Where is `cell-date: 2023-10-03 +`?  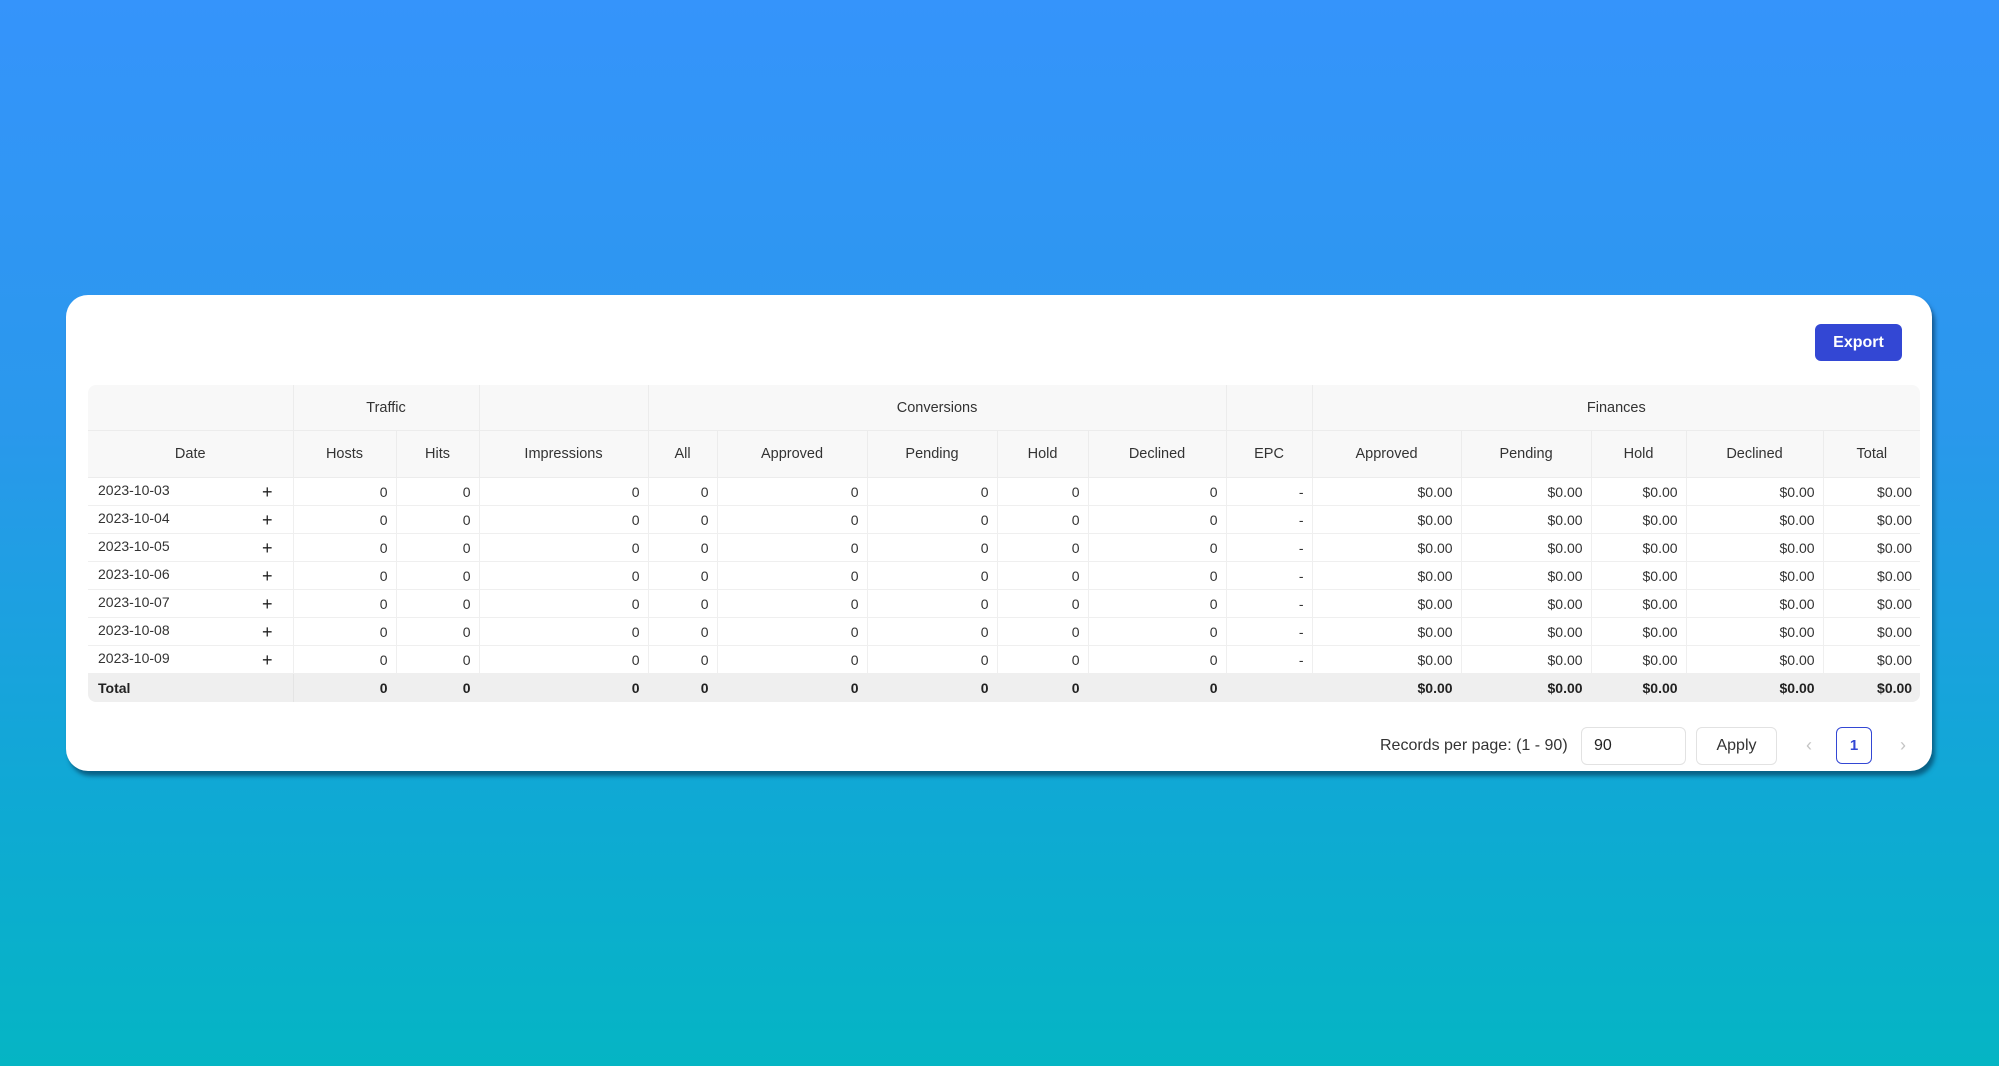
cell-date: 2023-10-03 + is located at coordinates (191, 491).